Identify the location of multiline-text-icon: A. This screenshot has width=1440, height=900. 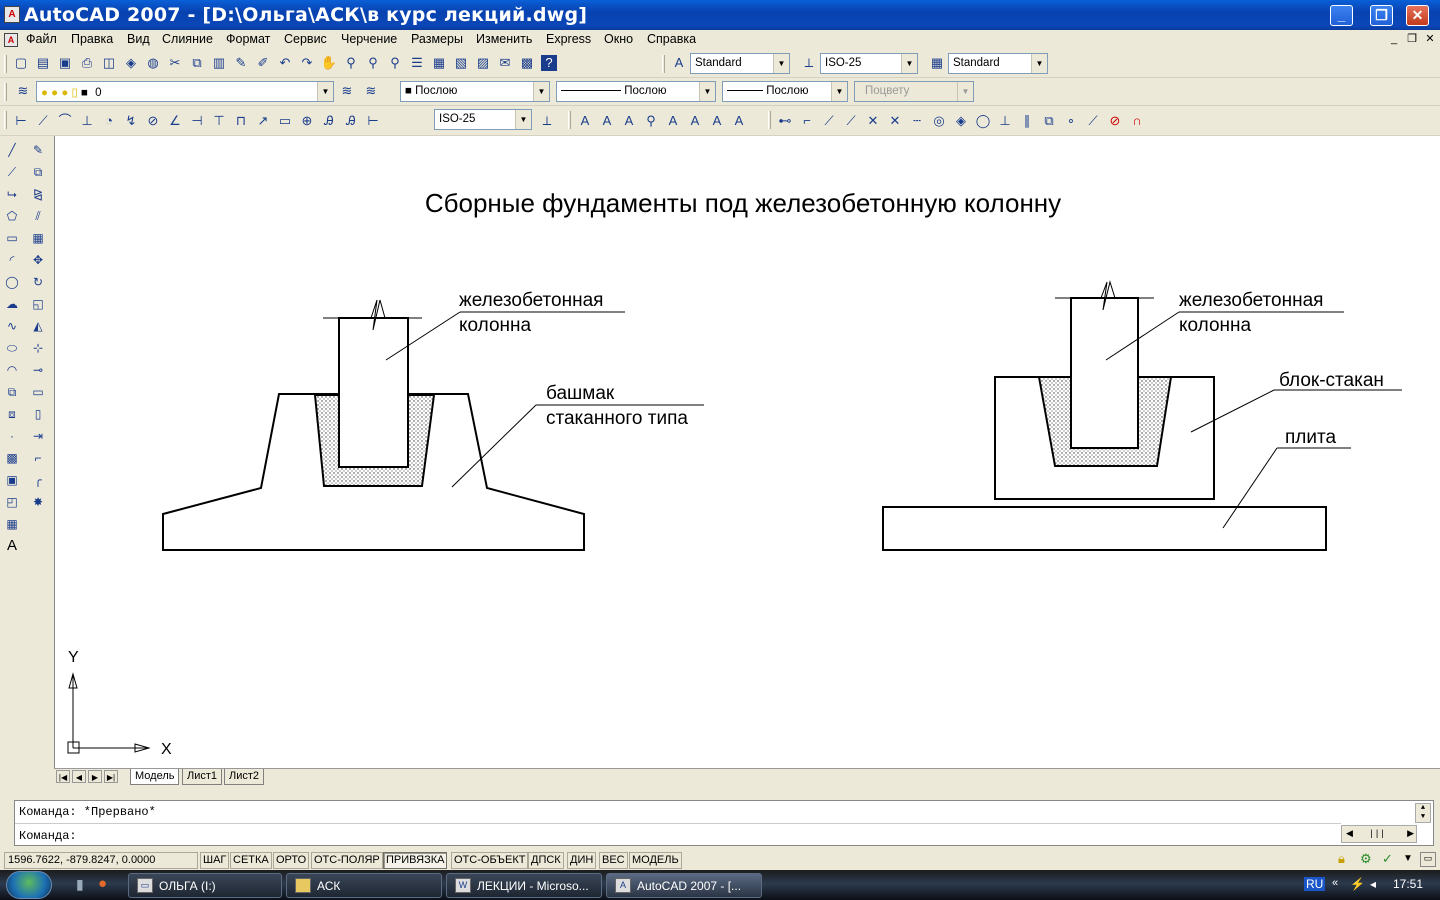
(12, 546).